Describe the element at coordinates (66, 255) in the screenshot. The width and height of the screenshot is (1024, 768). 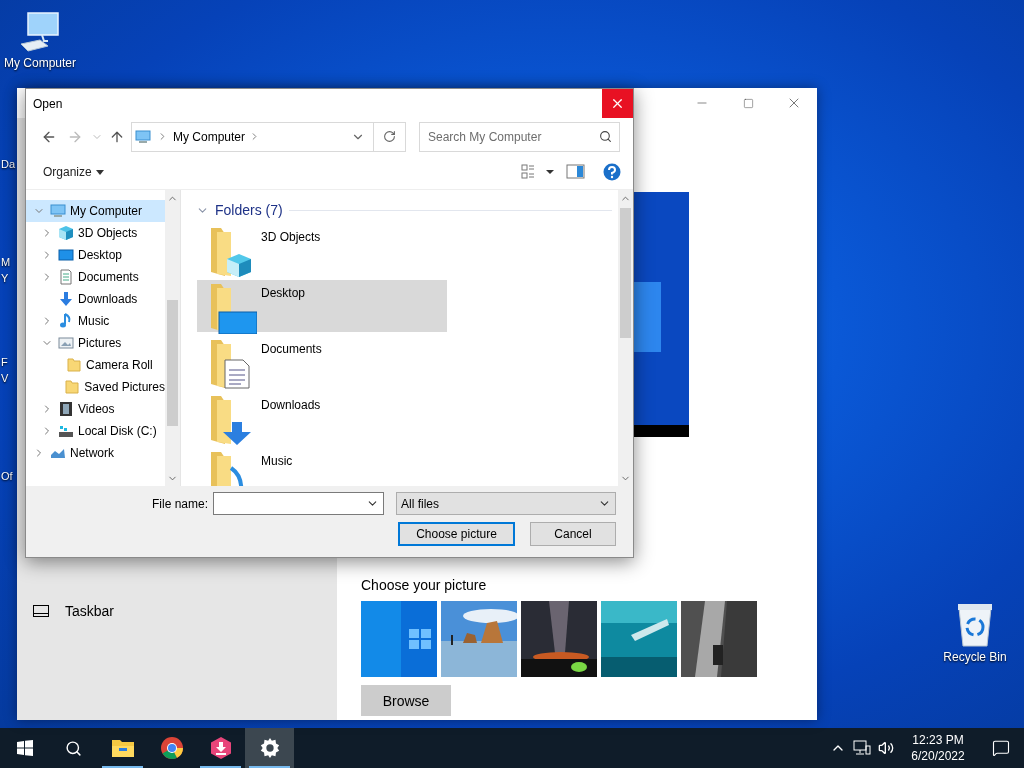
I see `desktop-icon` at that location.